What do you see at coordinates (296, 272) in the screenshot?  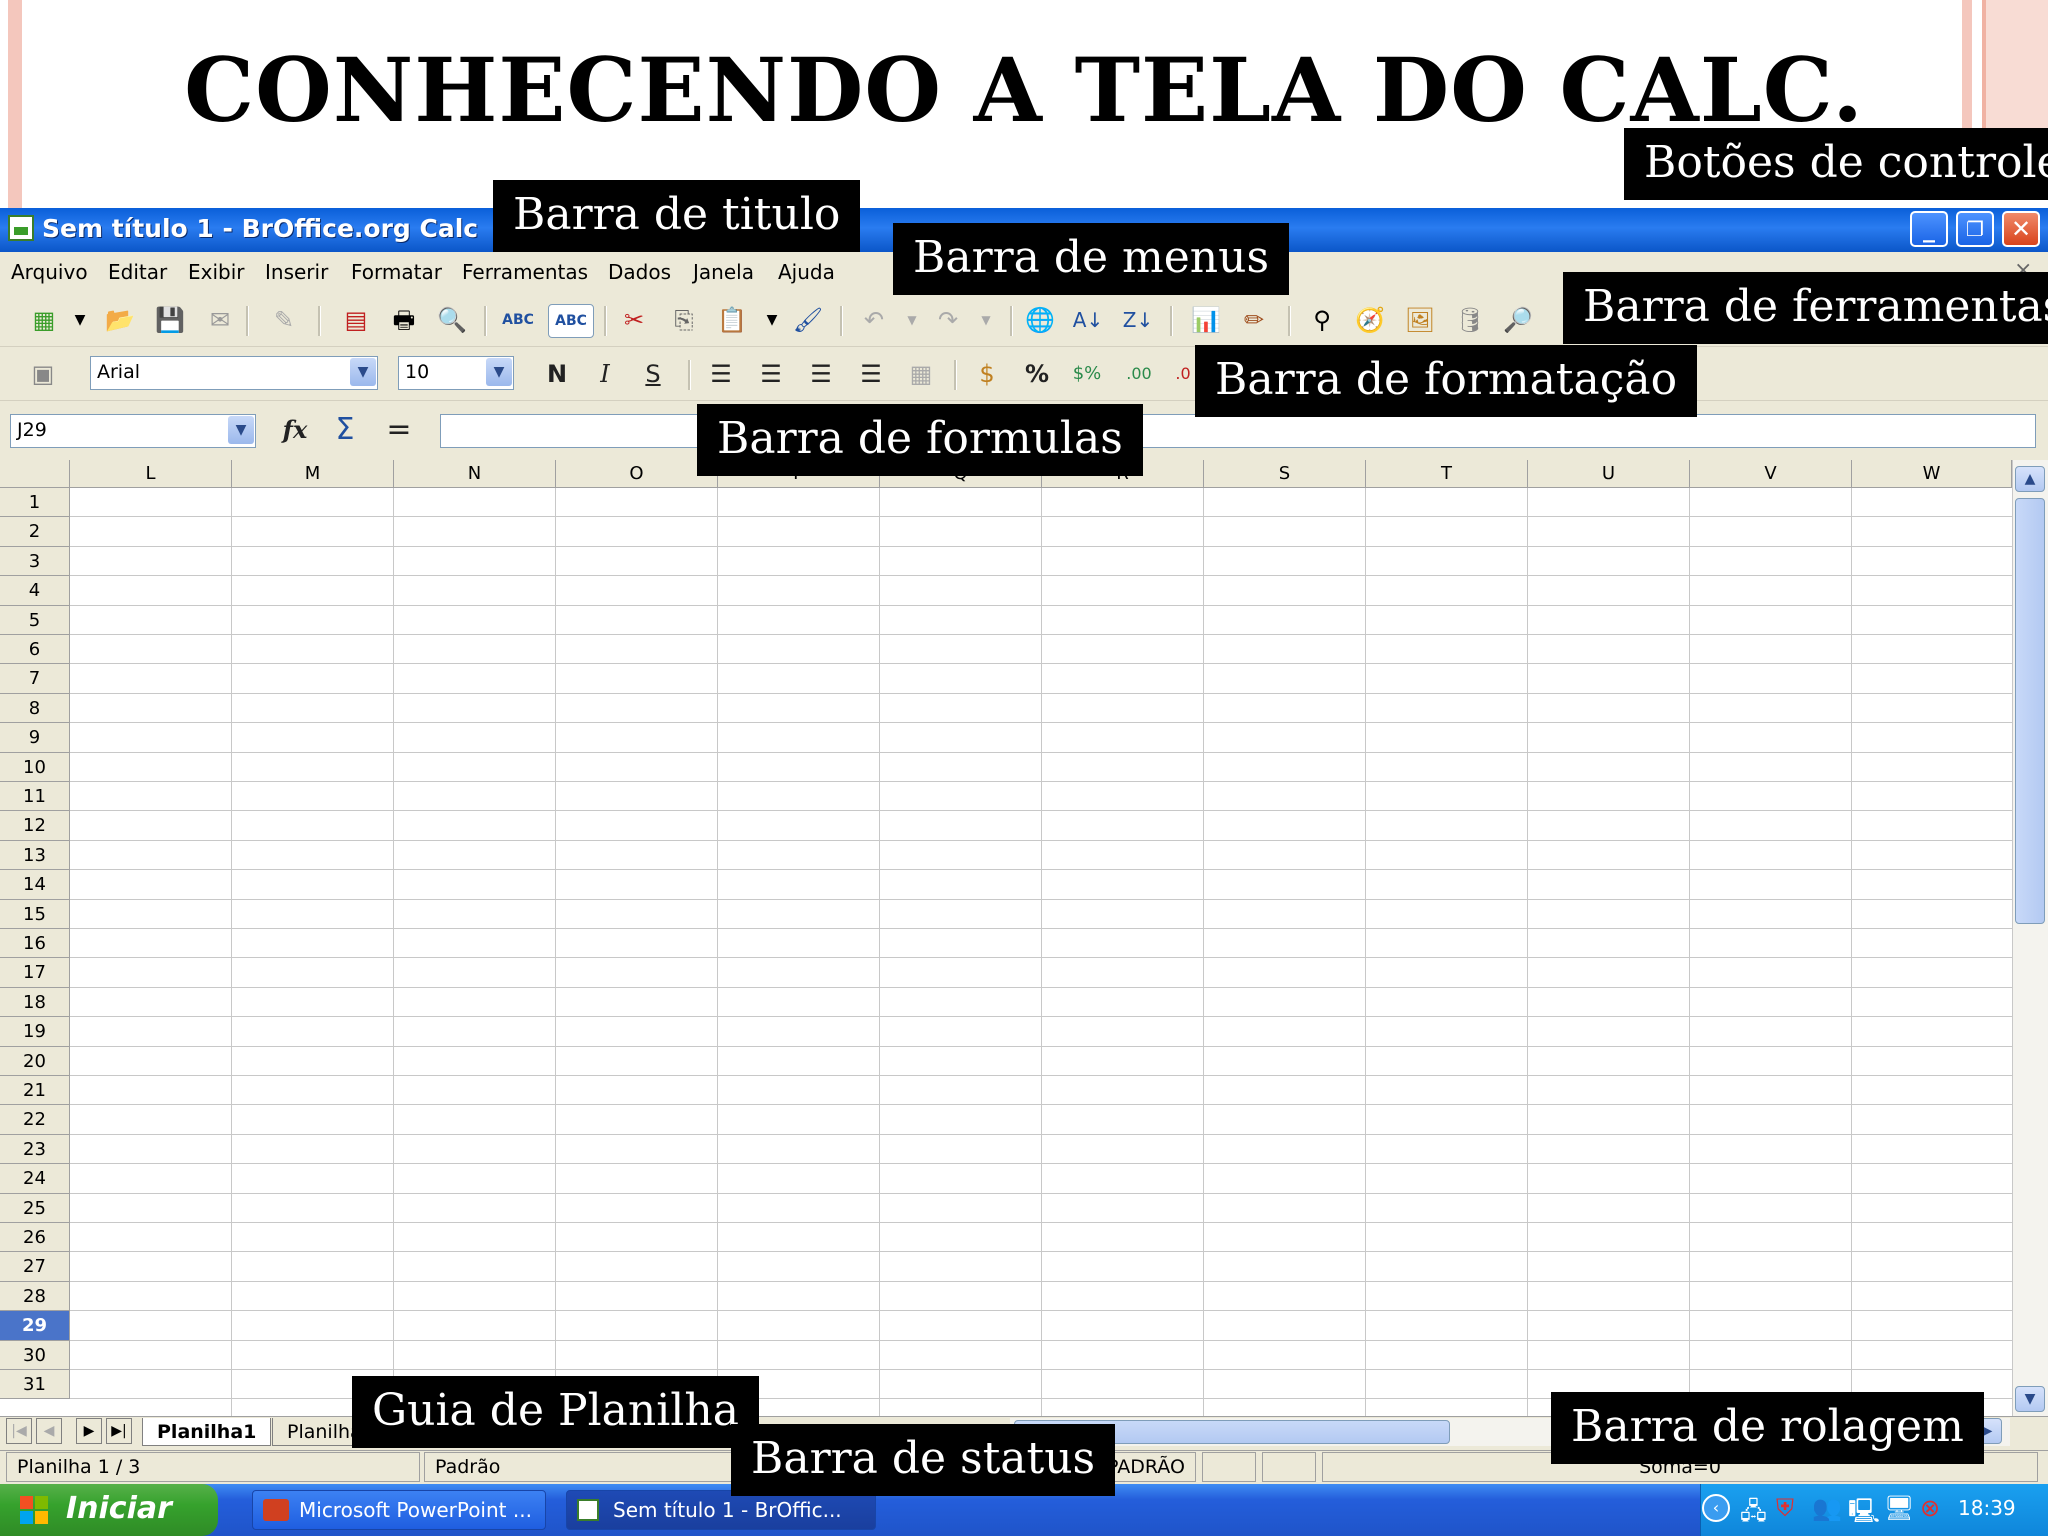 I see `menu-inserir: Inserir` at bounding box center [296, 272].